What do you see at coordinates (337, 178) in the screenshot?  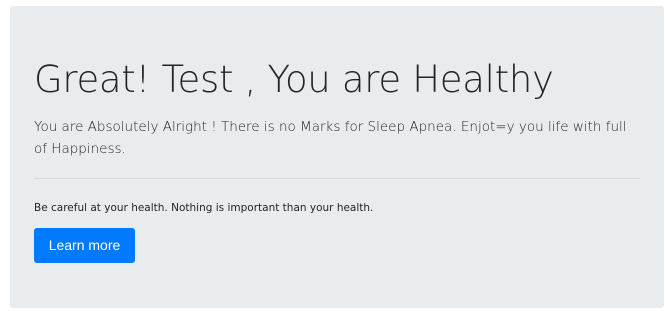 I see `divider` at bounding box center [337, 178].